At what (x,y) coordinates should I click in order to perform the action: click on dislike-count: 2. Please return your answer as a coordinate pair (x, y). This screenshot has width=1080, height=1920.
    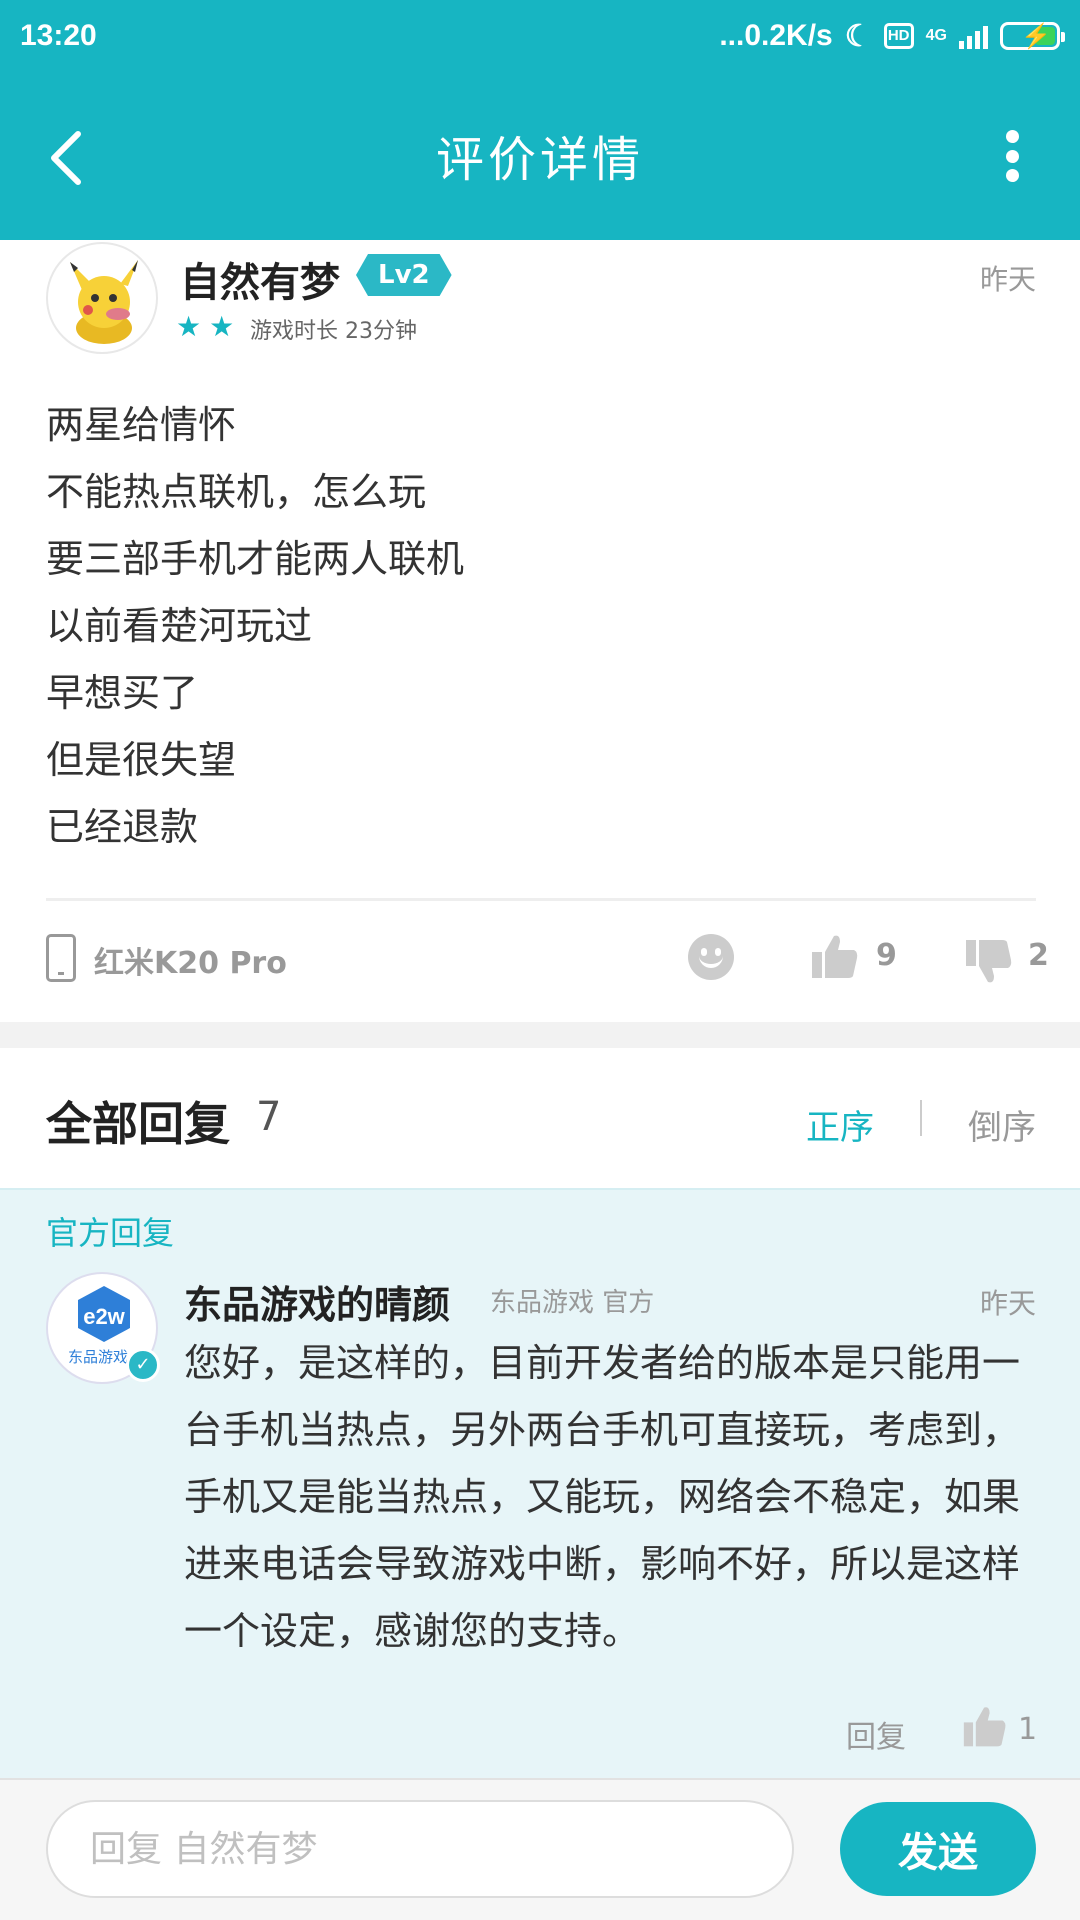
    Looking at the image, I should click on (1038, 955).